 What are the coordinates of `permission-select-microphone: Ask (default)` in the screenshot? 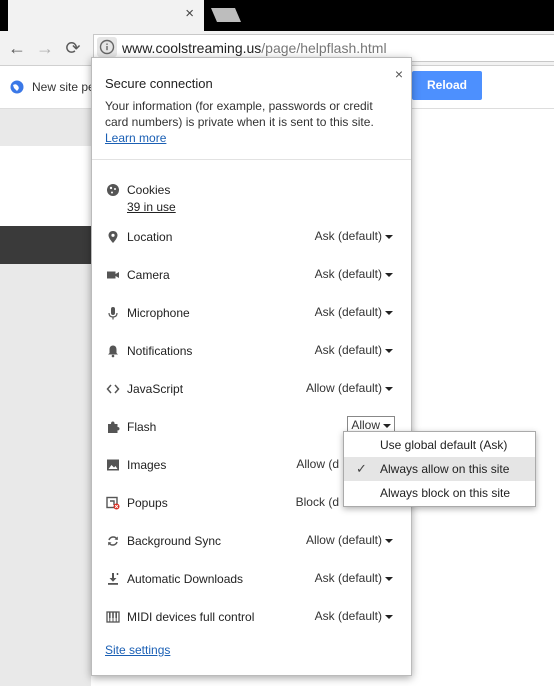 It's located at (354, 312).